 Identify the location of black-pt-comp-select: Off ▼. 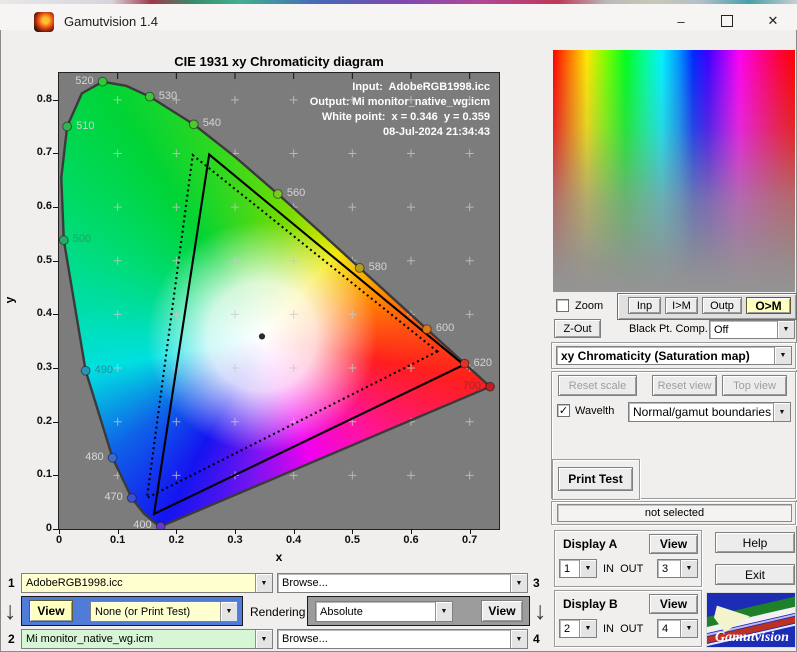
(752, 329).